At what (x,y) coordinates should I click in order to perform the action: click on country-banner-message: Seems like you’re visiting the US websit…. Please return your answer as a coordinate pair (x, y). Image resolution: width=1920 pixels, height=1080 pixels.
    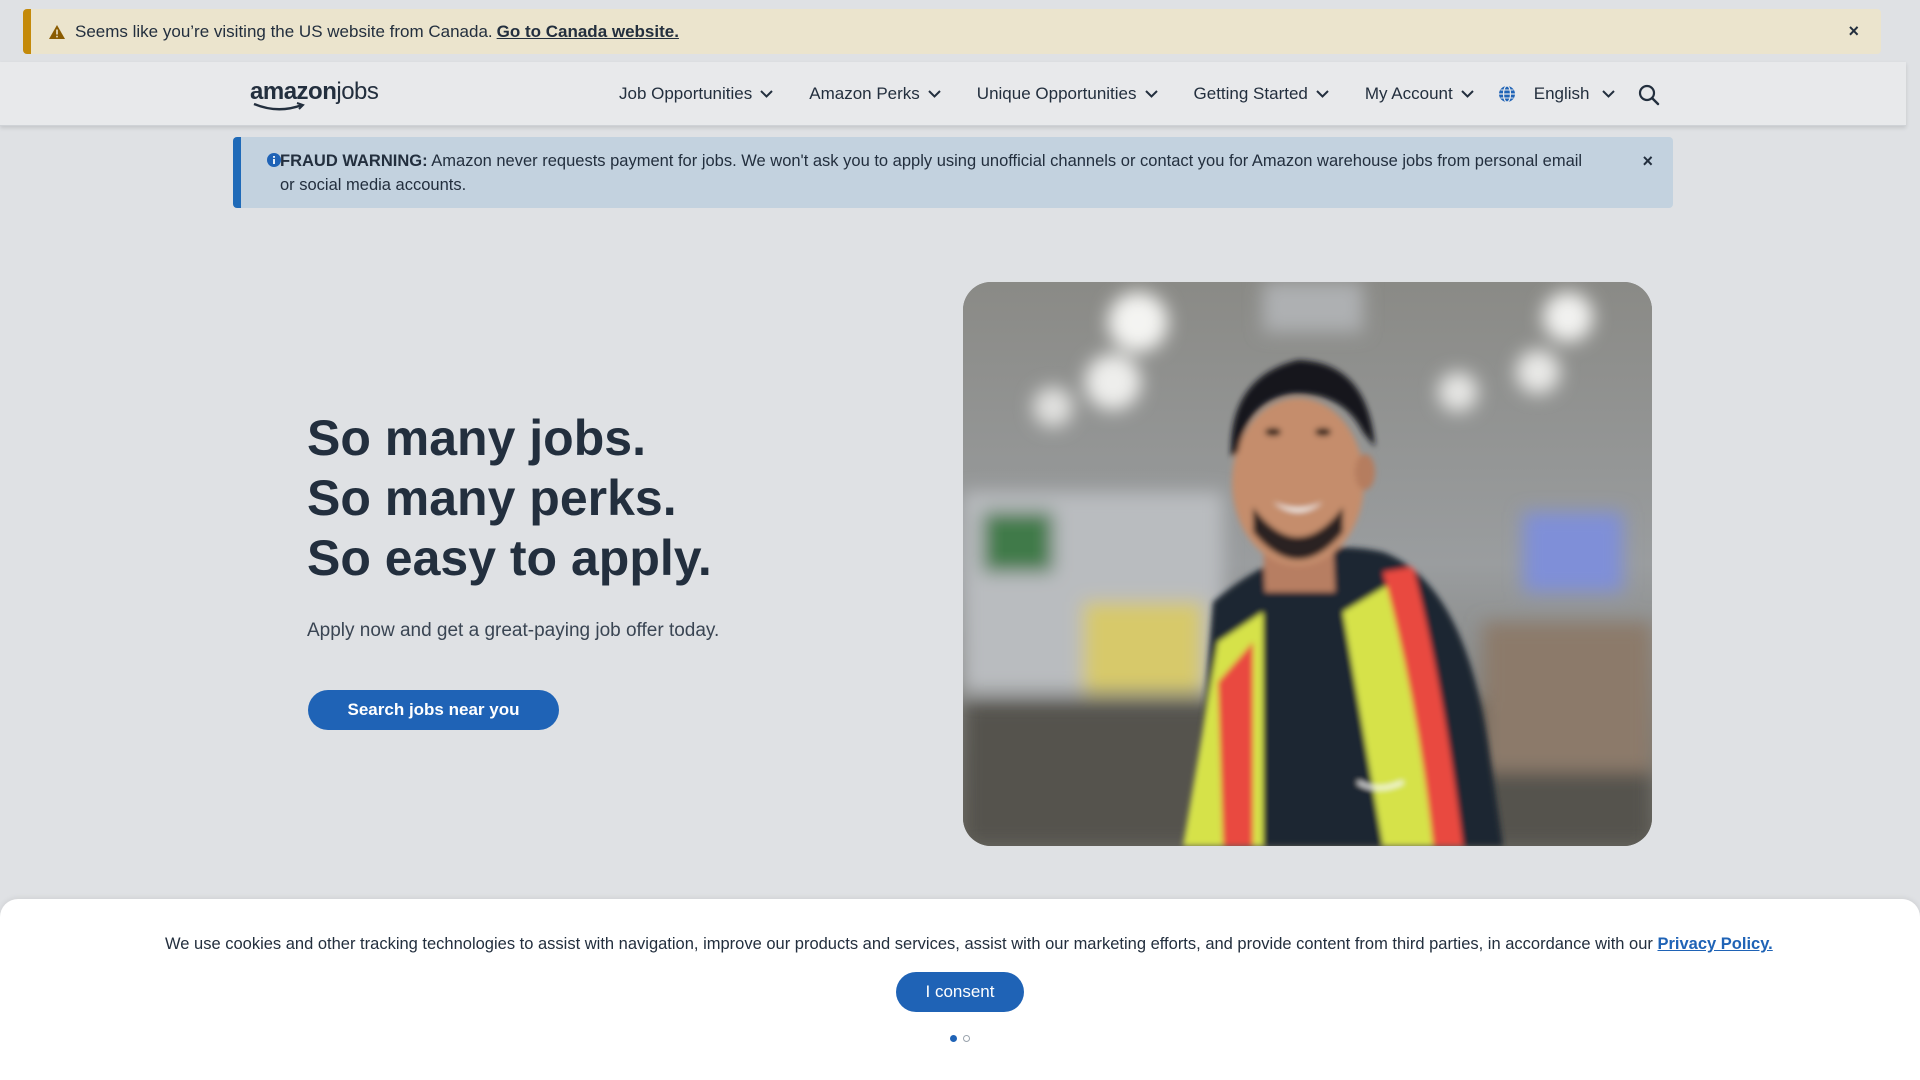
    Looking at the image, I should click on (284, 31).